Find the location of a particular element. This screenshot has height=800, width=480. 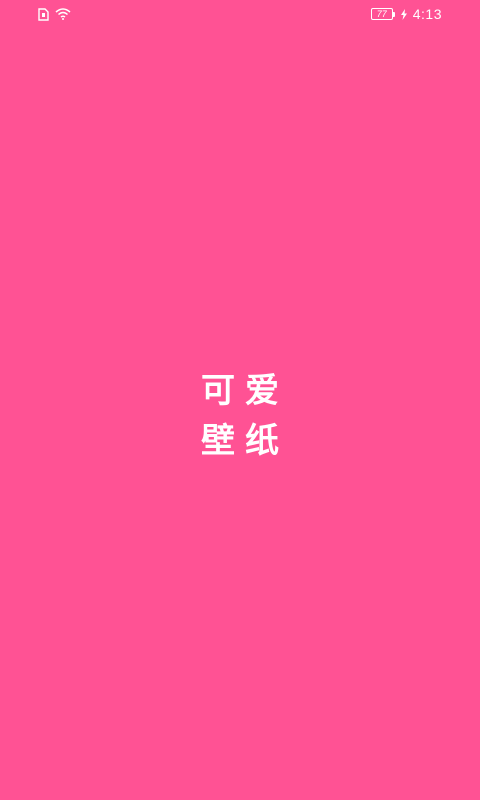

charging-bolt-icon is located at coordinates (403, 14).